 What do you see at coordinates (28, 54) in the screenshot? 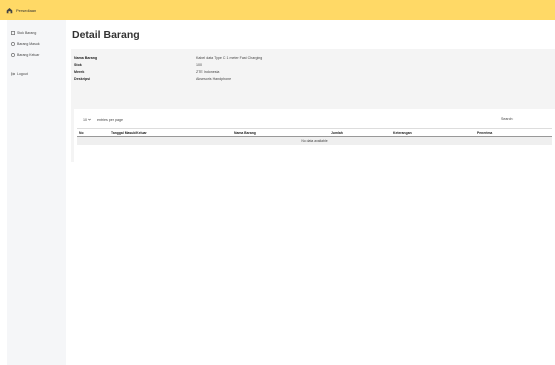
I see `sidebar-item-label: Barang Keluar` at bounding box center [28, 54].